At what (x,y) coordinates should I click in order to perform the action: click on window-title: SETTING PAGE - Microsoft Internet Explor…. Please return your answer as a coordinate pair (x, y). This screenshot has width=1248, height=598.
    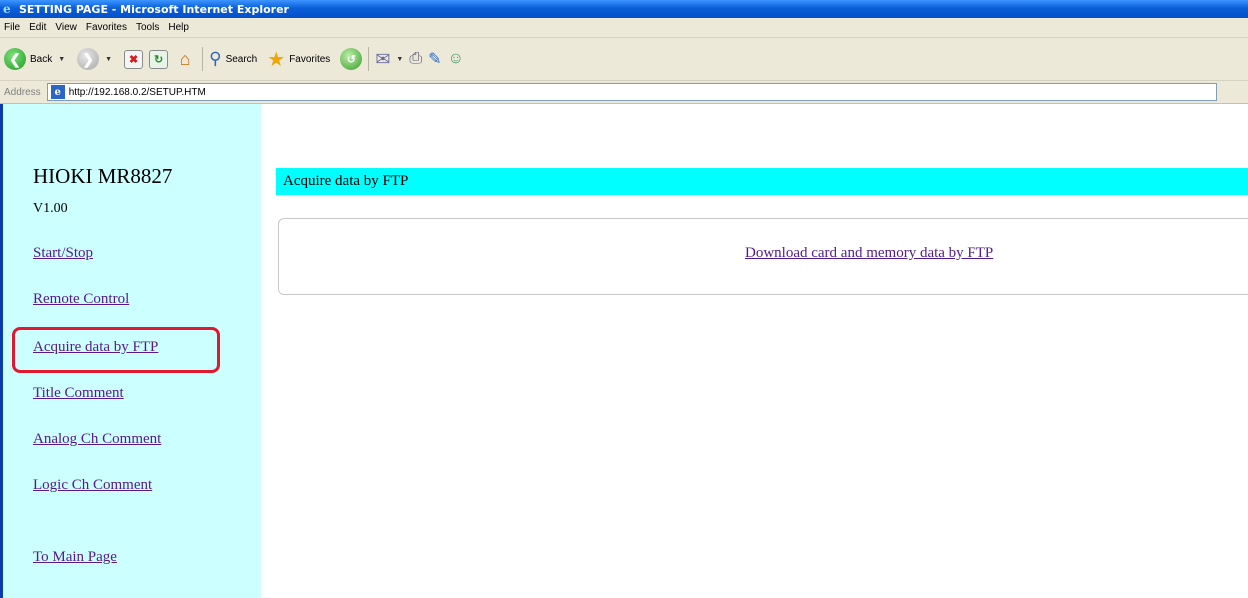
    Looking at the image, I should click on (154, 9).